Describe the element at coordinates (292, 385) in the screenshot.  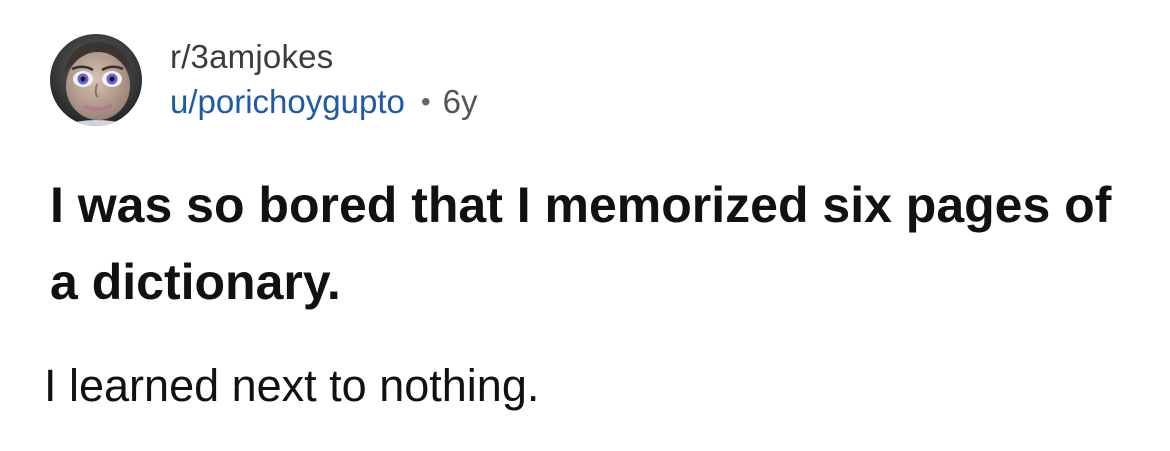
I see `post-body: I learned next to nothing.` at that location.